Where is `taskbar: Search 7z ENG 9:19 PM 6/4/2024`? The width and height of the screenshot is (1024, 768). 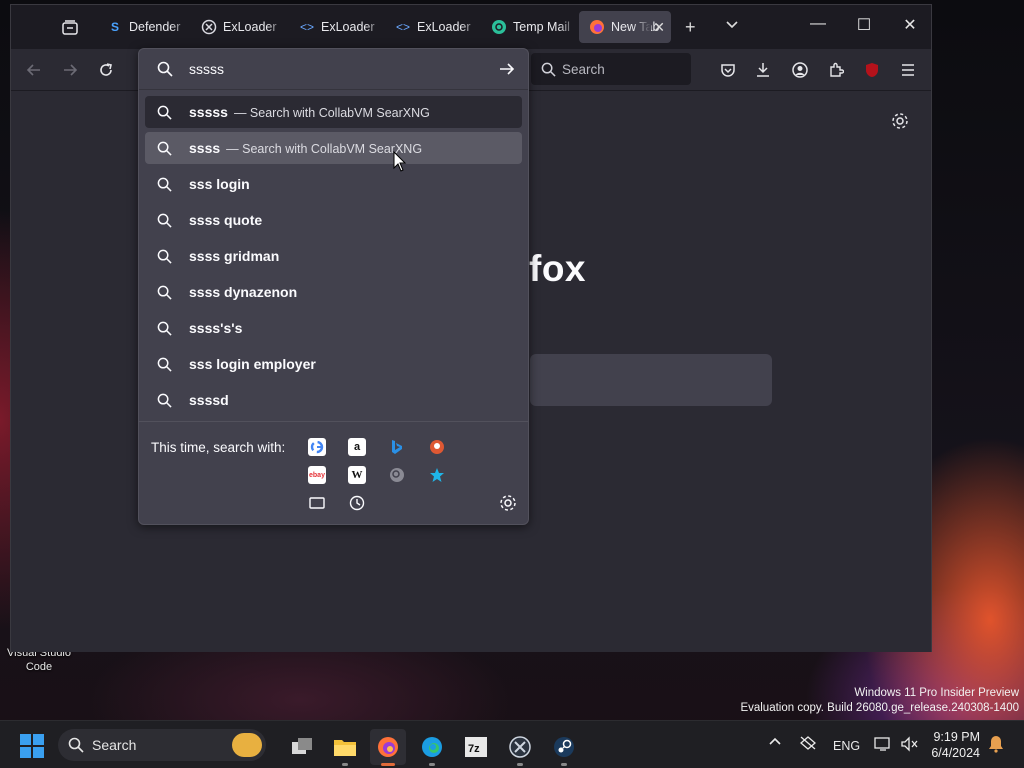 taskbar: Search 7z ENG 9:19 PM 6/4/2024 is located at coordinates (512, 744).